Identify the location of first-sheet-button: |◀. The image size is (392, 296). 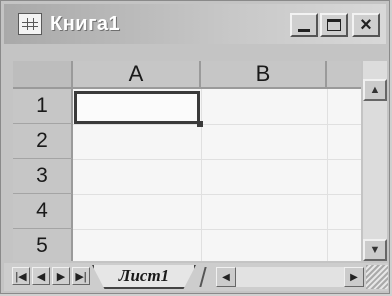
(21, 276).